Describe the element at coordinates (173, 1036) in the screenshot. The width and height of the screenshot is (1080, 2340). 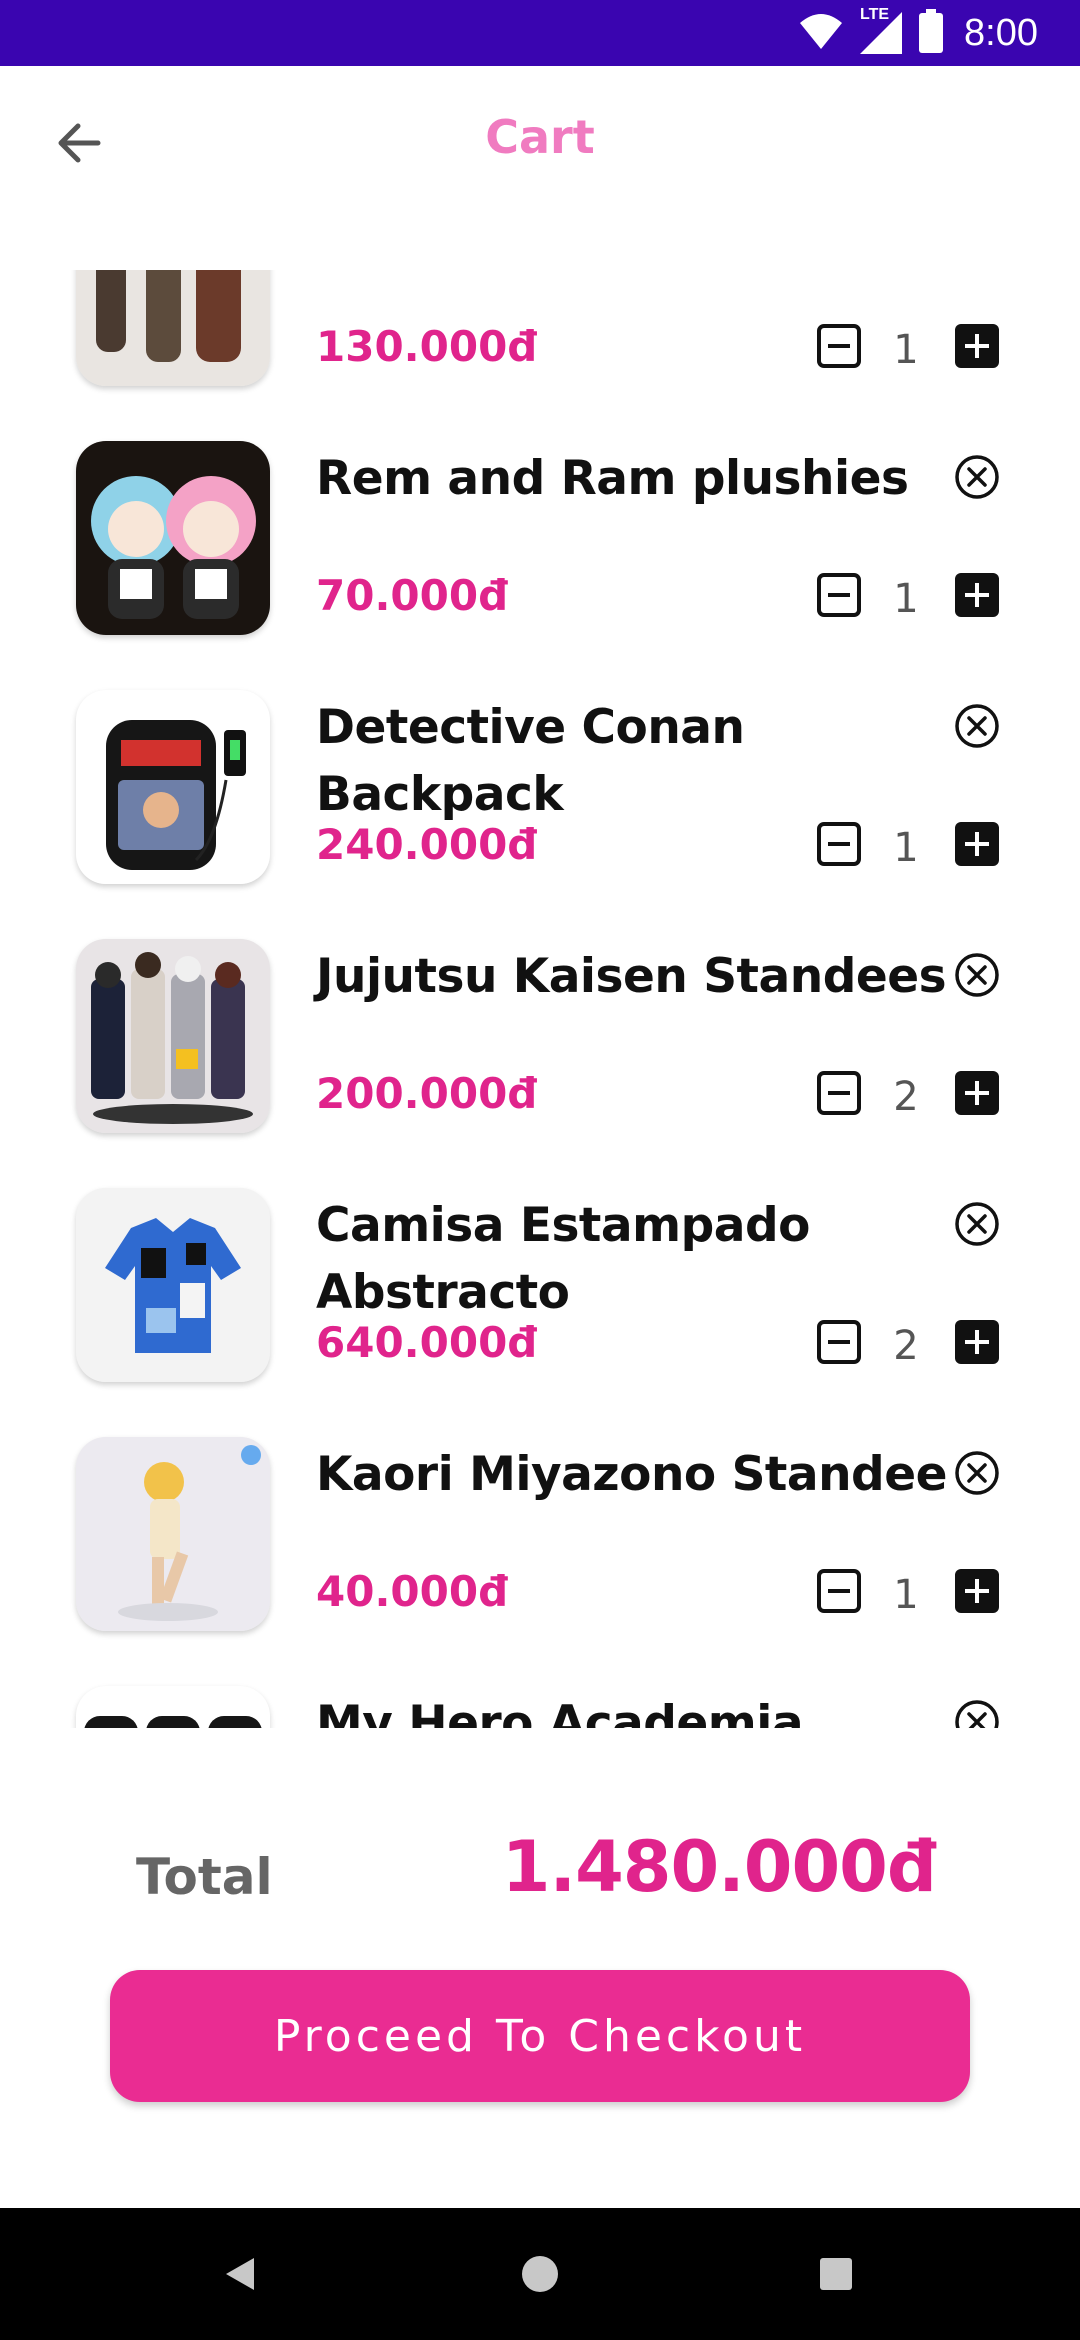
I see `standees-image` at that location.